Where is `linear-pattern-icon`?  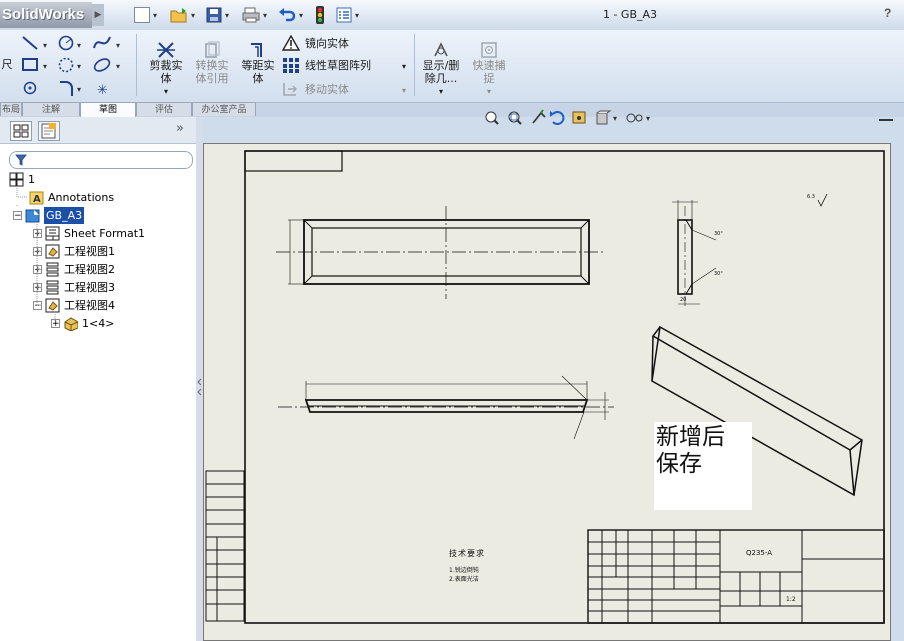 linear-pattern-icon is located at coordinates (291, 65).